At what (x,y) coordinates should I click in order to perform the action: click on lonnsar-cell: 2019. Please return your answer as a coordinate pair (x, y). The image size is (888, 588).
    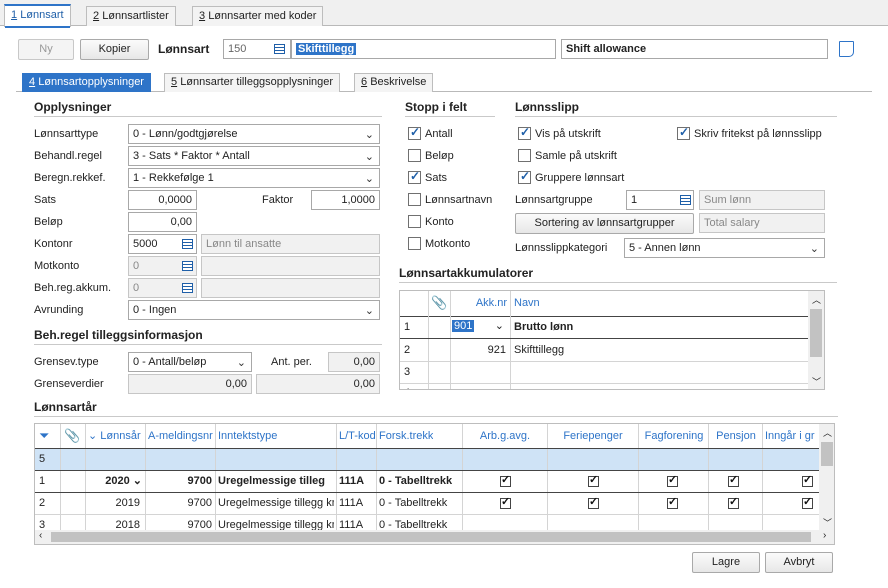
    Looking at the image, I should click on (114, 503).